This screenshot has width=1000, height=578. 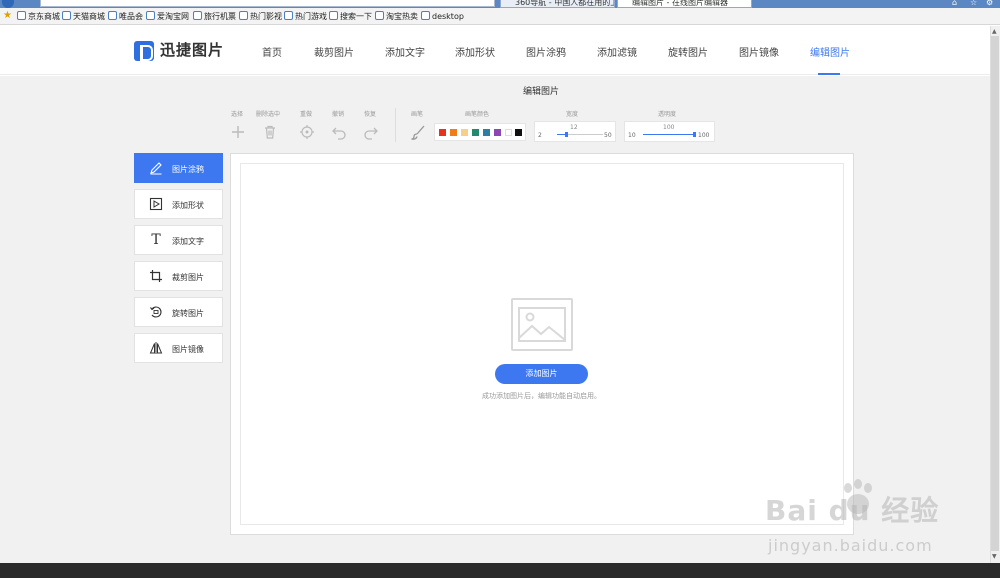 I want to click on text-icon: T, so click(x=156, y=240).